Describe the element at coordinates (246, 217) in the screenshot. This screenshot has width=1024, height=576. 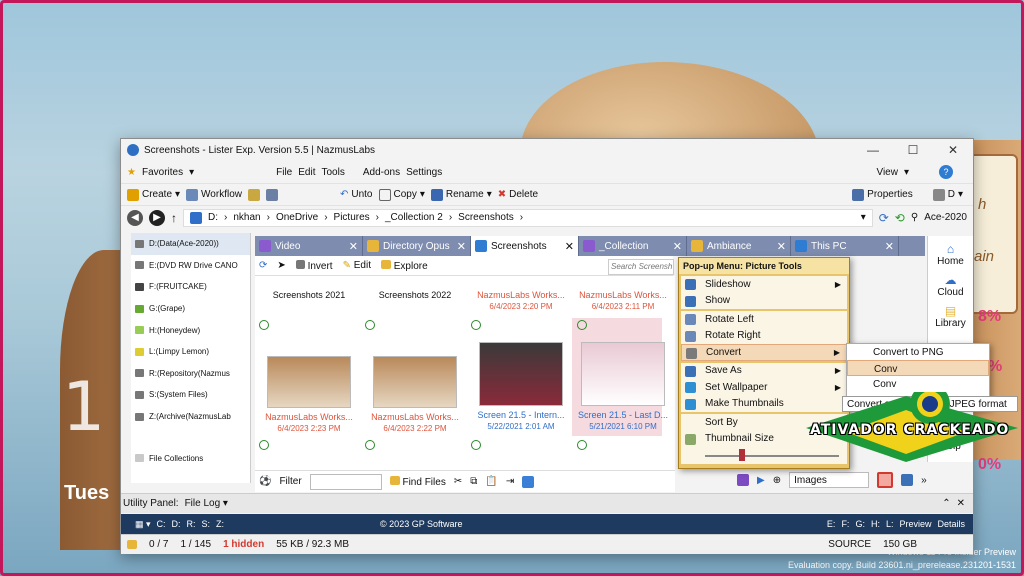
I see `breadcrumb-segment: nkhan` at that location.